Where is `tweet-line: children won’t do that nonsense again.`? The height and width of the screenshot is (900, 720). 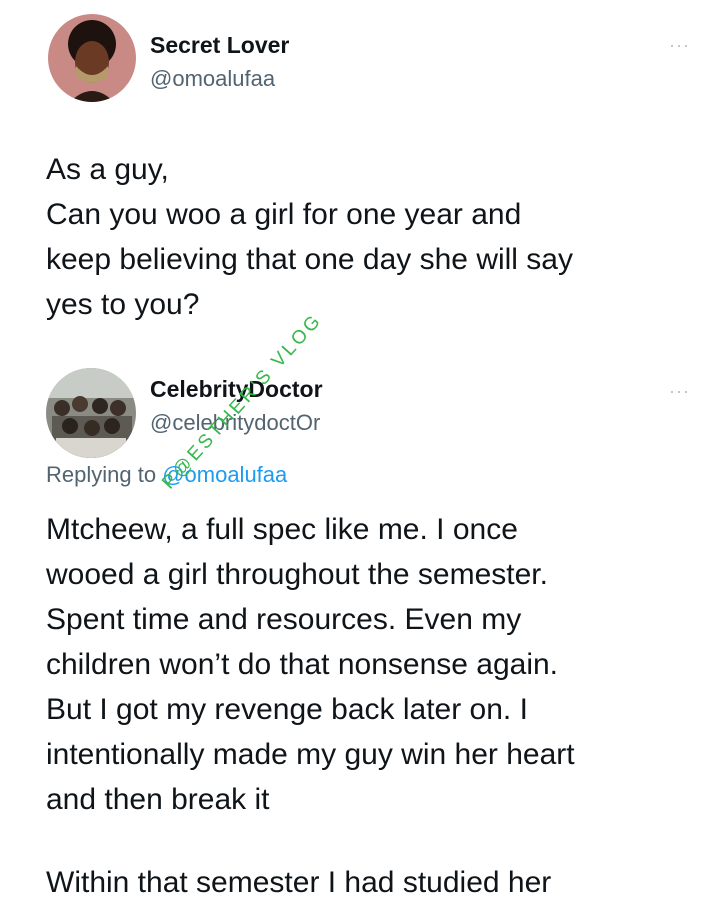
tweet-line: children won’t do that nonsense again. is located at coordinates (302, 664).